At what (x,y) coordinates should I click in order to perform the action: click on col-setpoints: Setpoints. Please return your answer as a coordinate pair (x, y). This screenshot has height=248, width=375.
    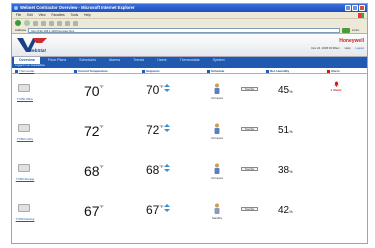
    Looking at the image, I should click on (151, 71).